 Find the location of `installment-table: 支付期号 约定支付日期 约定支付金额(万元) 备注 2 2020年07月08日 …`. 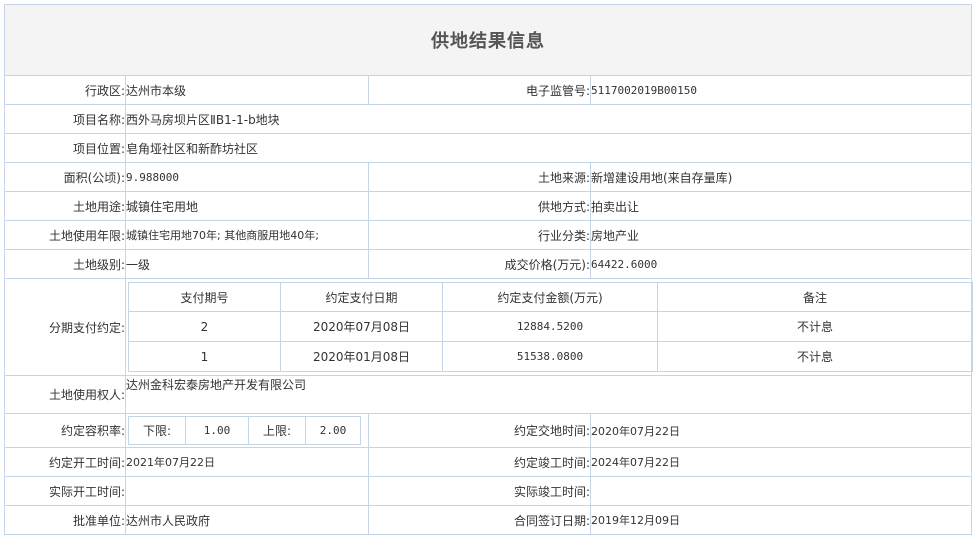

installment-table: 支付期号 约定支付日期 约定支付金额(万元) 备注 2 2020年07月08日 … is located at coordinates (550, 327).